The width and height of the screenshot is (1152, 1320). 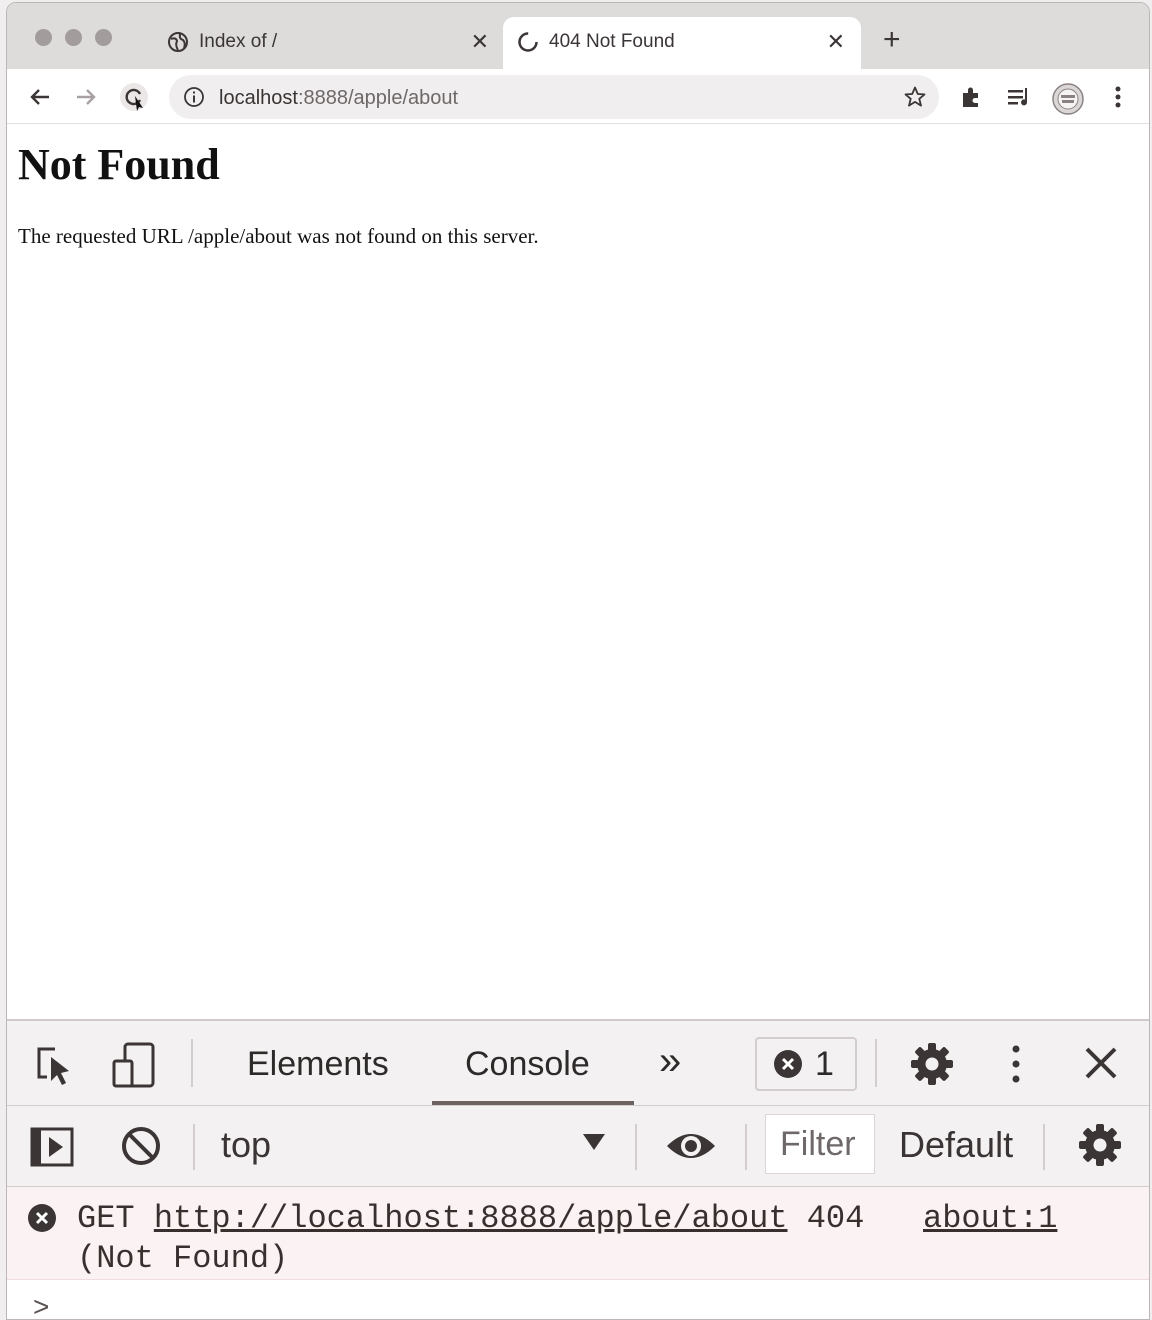 I want to click on address-bar: localhost:8888/apple/about, so click(x=554, y=97).